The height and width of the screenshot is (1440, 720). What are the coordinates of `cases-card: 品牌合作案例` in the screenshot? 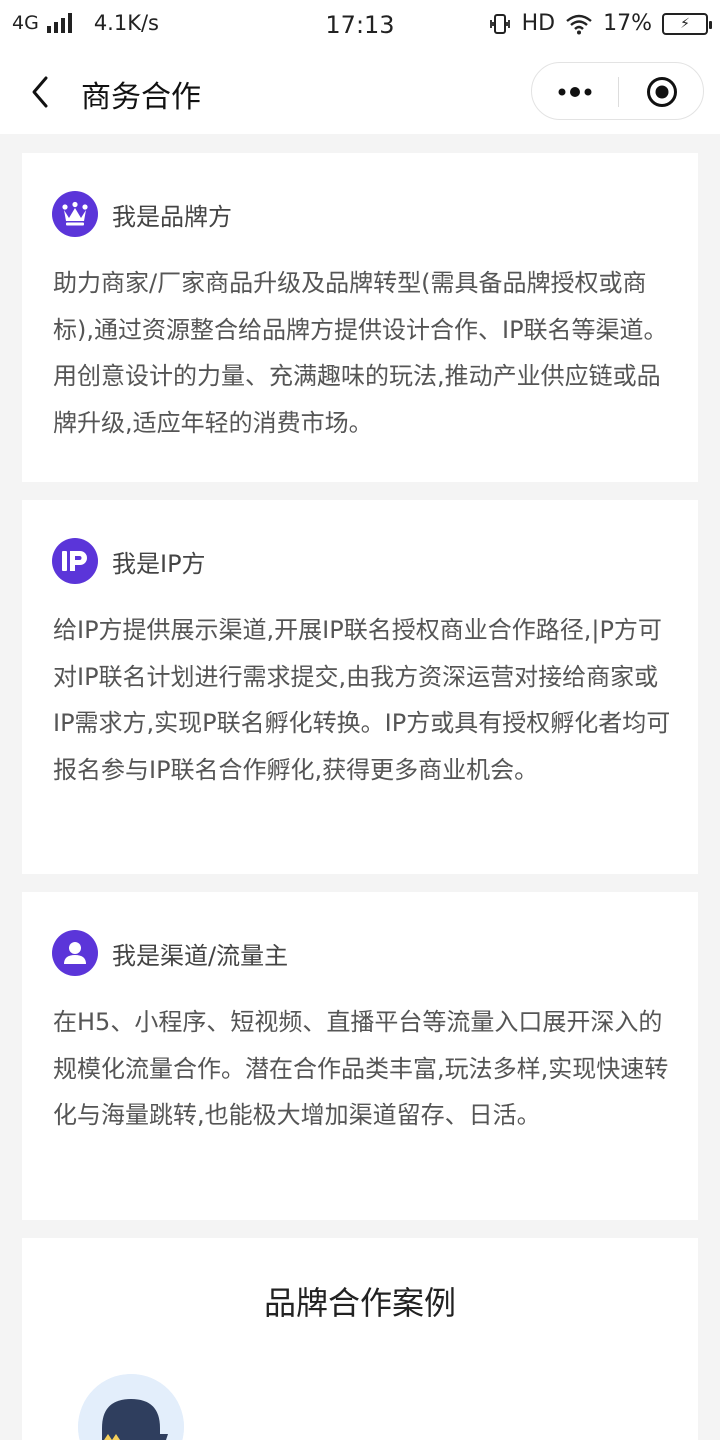 It's located at (360, 1339).